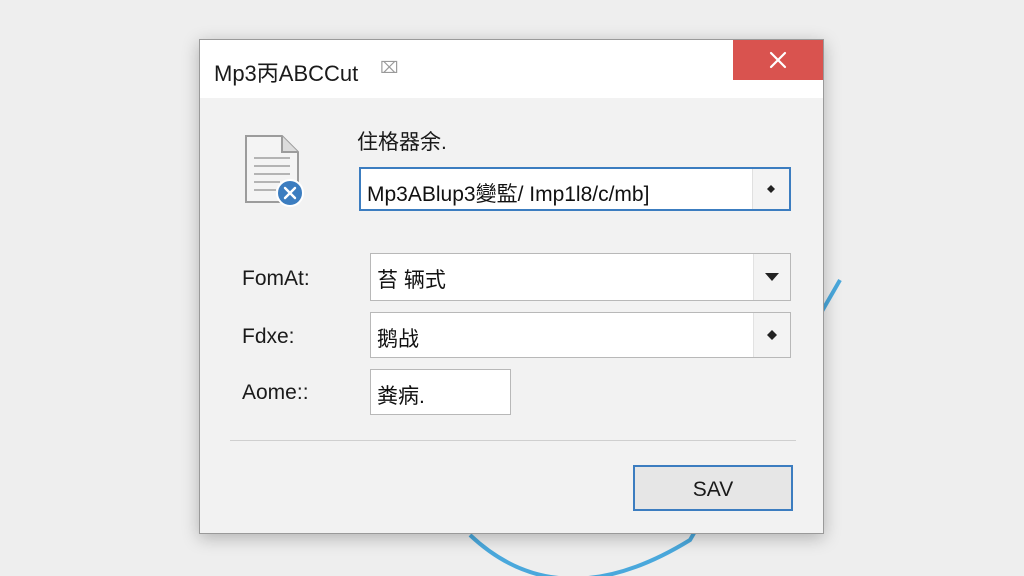 The image size is (1024, 576). I want to click on path-spin-button, so click(770, 189).